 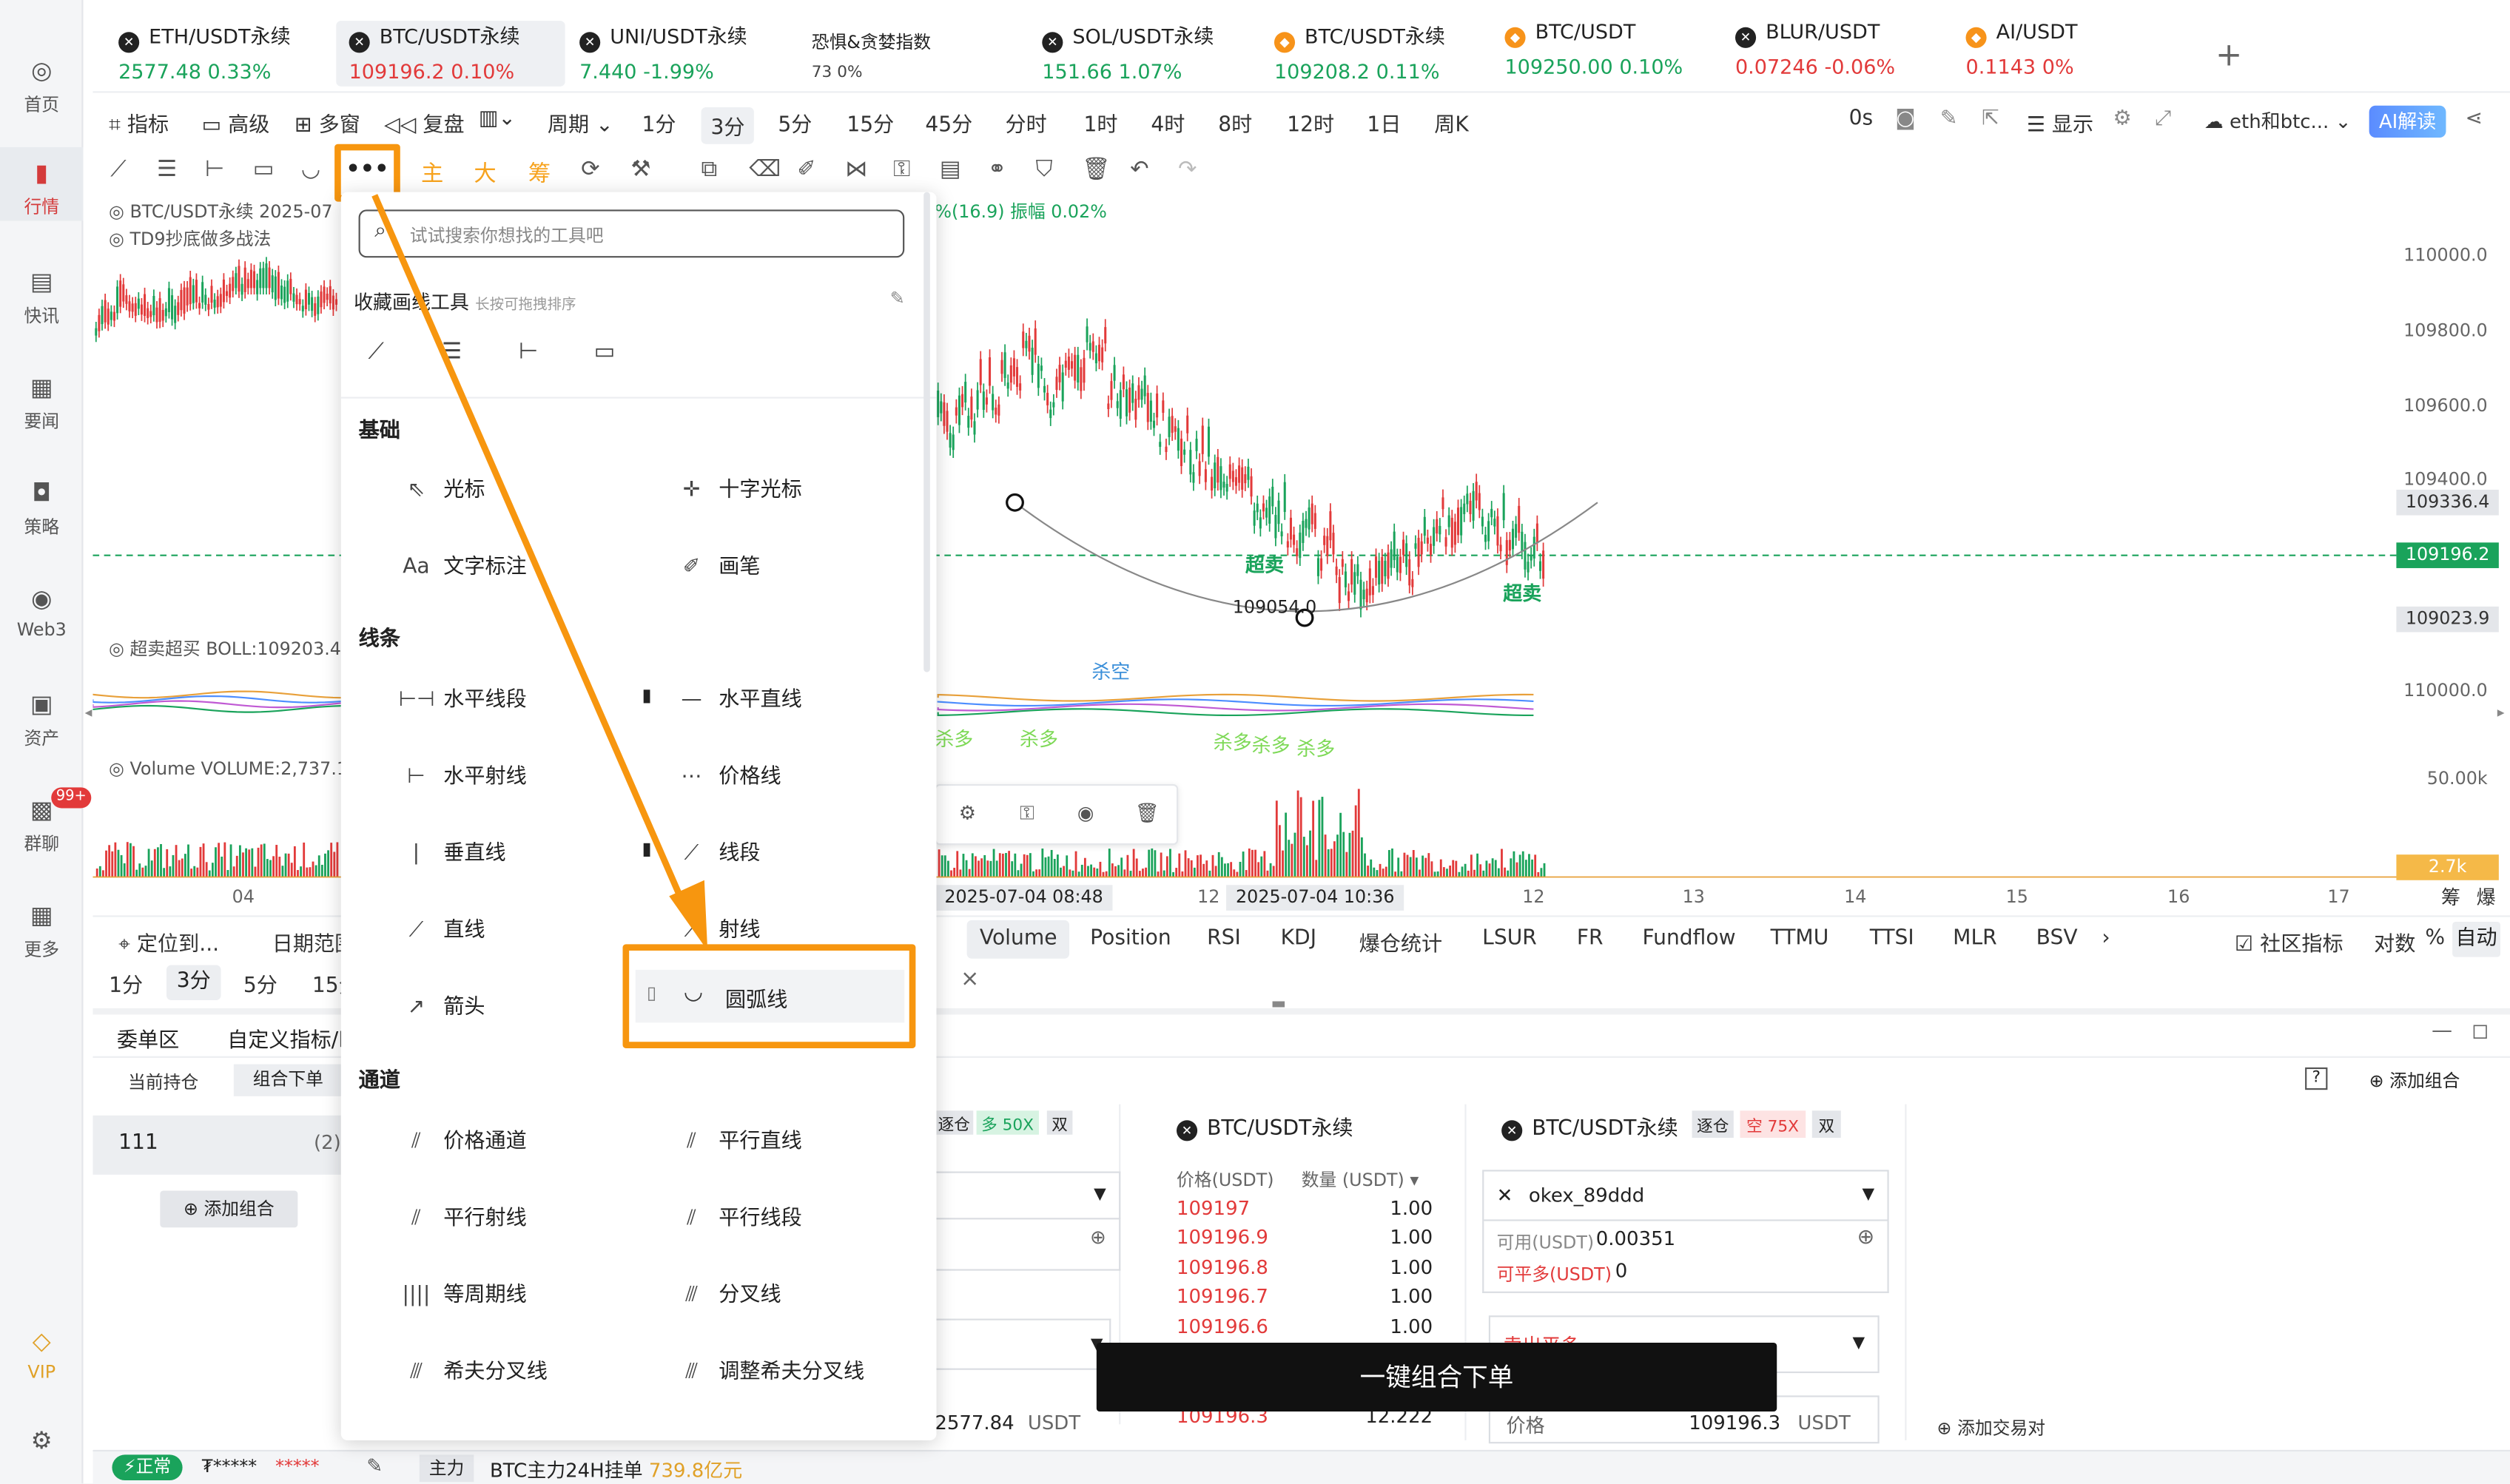 What do you see at coordinates (531, 555) in the screenshot?
I see `guide-arrow-line` at bounding box center [531, 555].